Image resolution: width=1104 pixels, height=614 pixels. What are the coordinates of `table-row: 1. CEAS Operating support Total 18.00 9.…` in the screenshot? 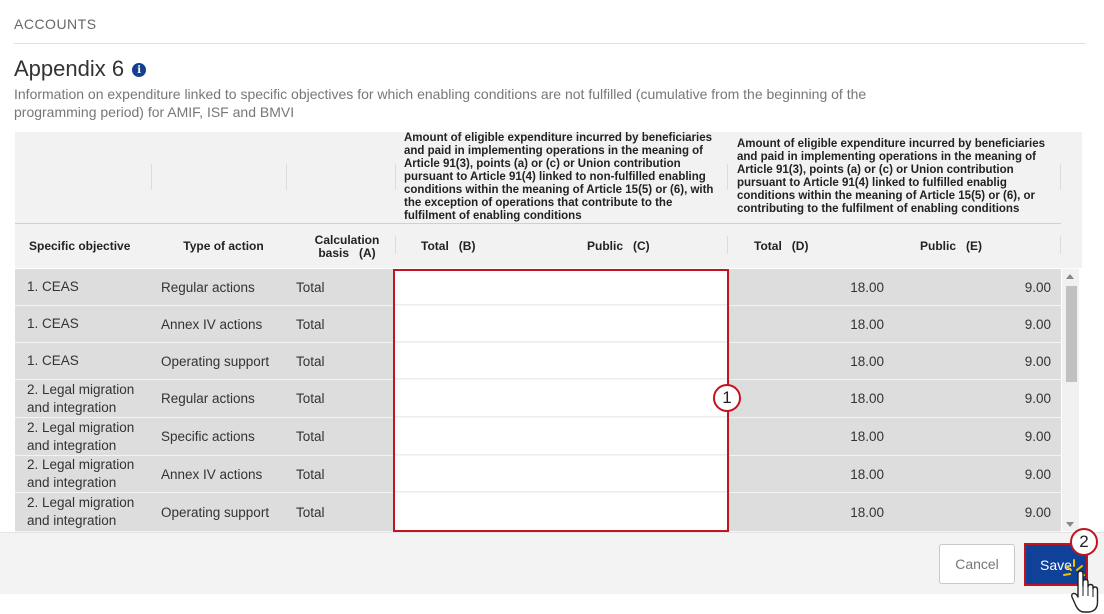 It's located at (538, 361).